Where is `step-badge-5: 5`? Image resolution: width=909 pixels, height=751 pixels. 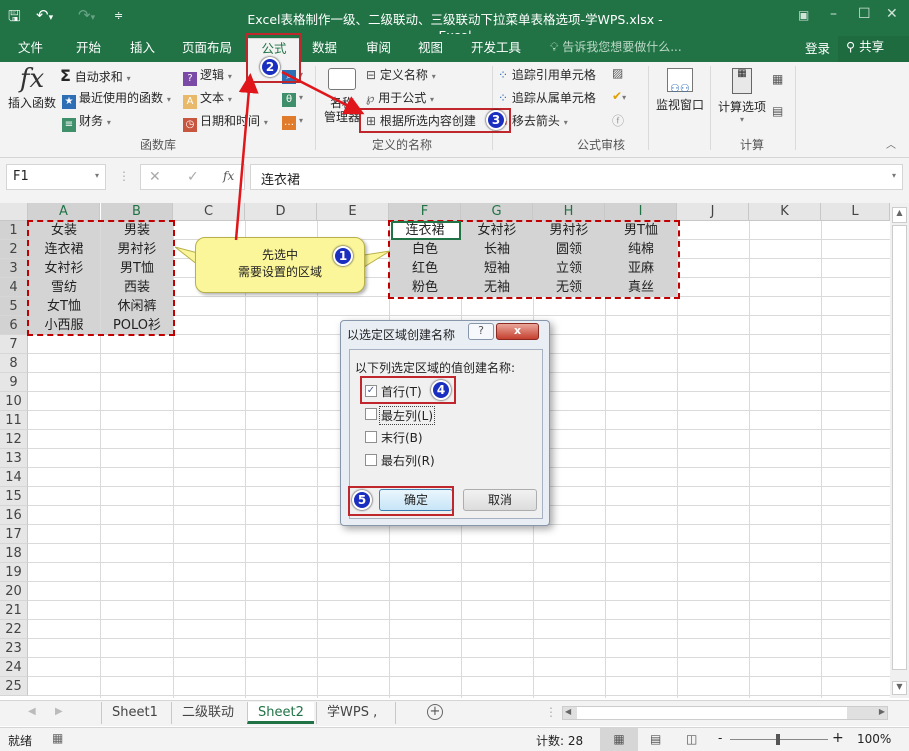 step-badge-5: 5 is located at coordinates (362, 500).